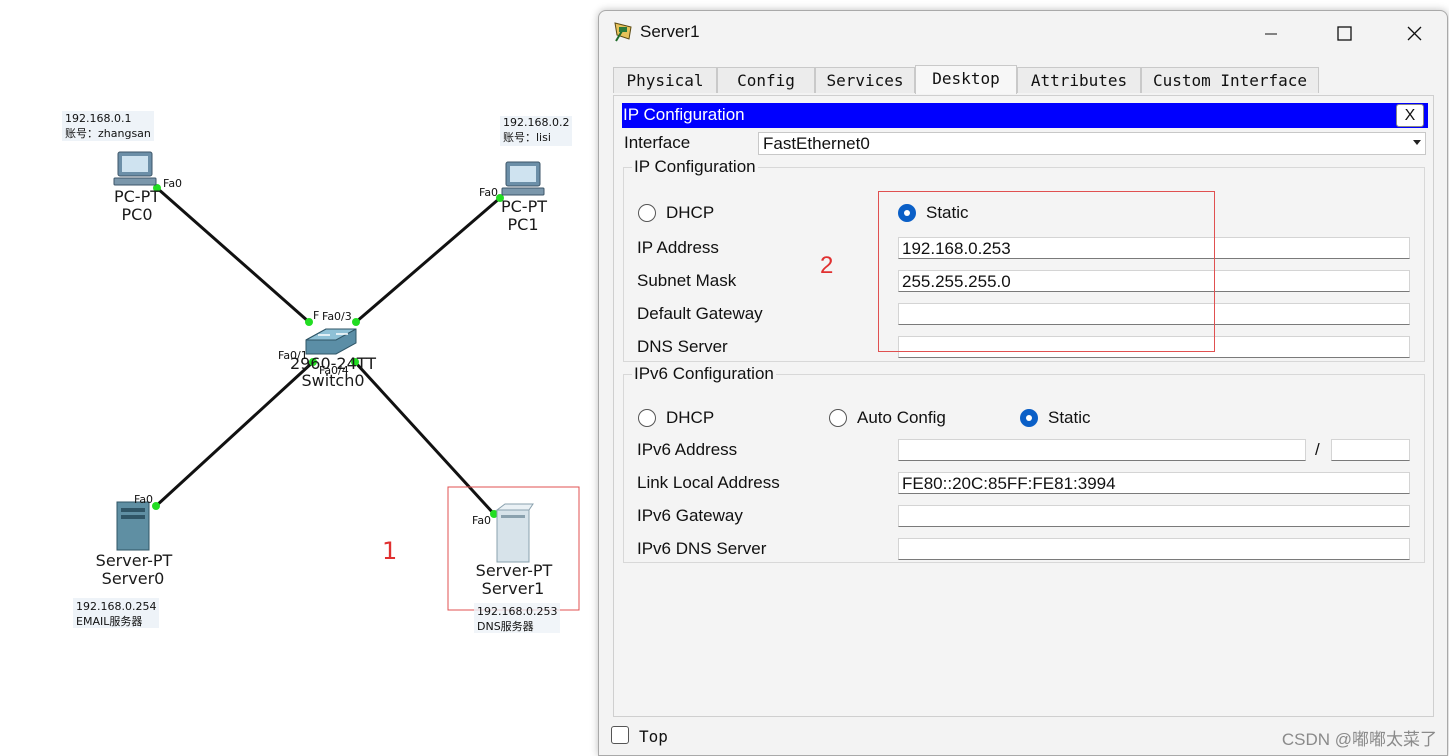  I want to click on subnet-mask-label: Subnet Mask, so click(687, 280).